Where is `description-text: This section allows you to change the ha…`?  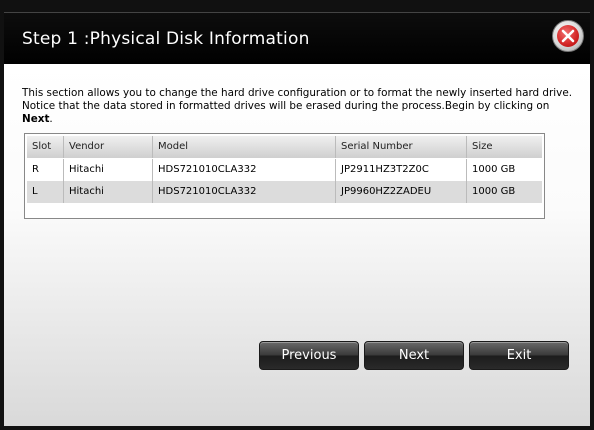 description-text: This section allows you to change the ha… is located at coordinates (302, 106).